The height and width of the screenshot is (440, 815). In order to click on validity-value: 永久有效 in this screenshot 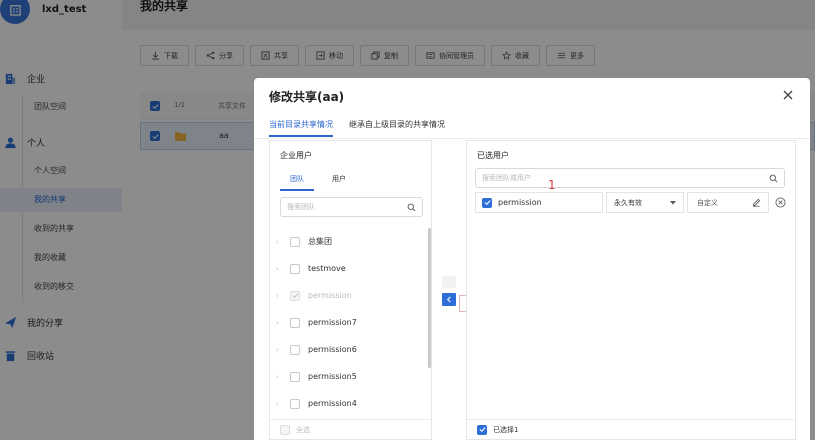, I will do `click(628, 202)`.